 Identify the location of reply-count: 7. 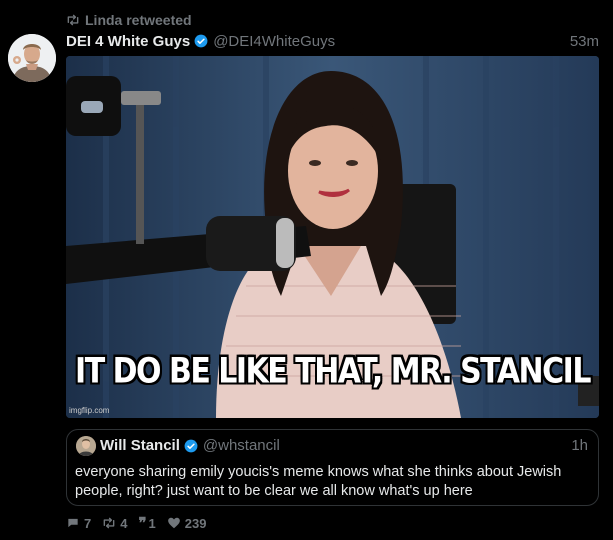
(88, 523).